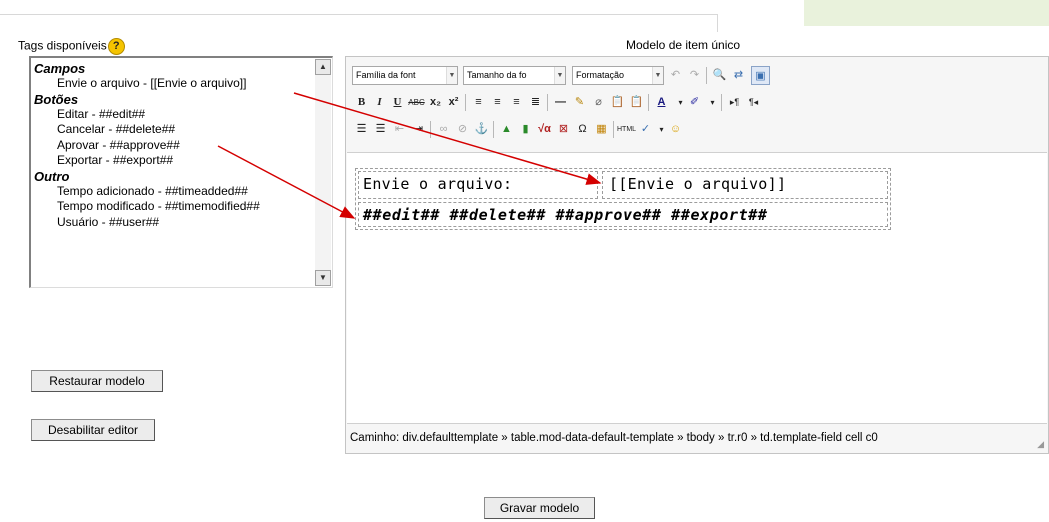 The width and height of the screenshot is (1049, 522). I want to click on annotation-arrows, so click(409, 155).